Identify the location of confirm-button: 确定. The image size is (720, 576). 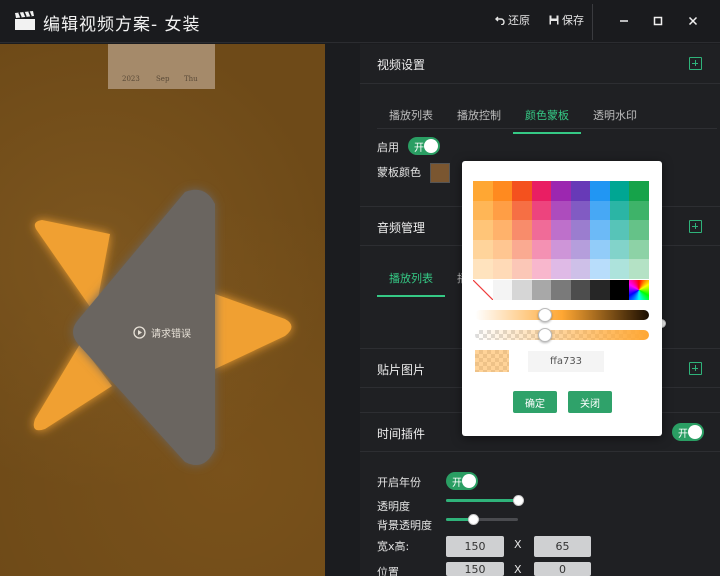
(535, 402).